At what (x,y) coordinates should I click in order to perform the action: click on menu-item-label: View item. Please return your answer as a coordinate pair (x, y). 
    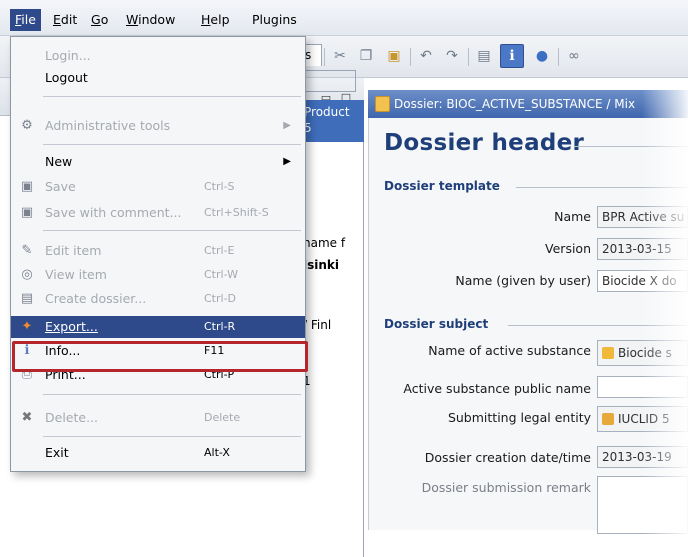
    Looking at the image, I should click on (76, 274).